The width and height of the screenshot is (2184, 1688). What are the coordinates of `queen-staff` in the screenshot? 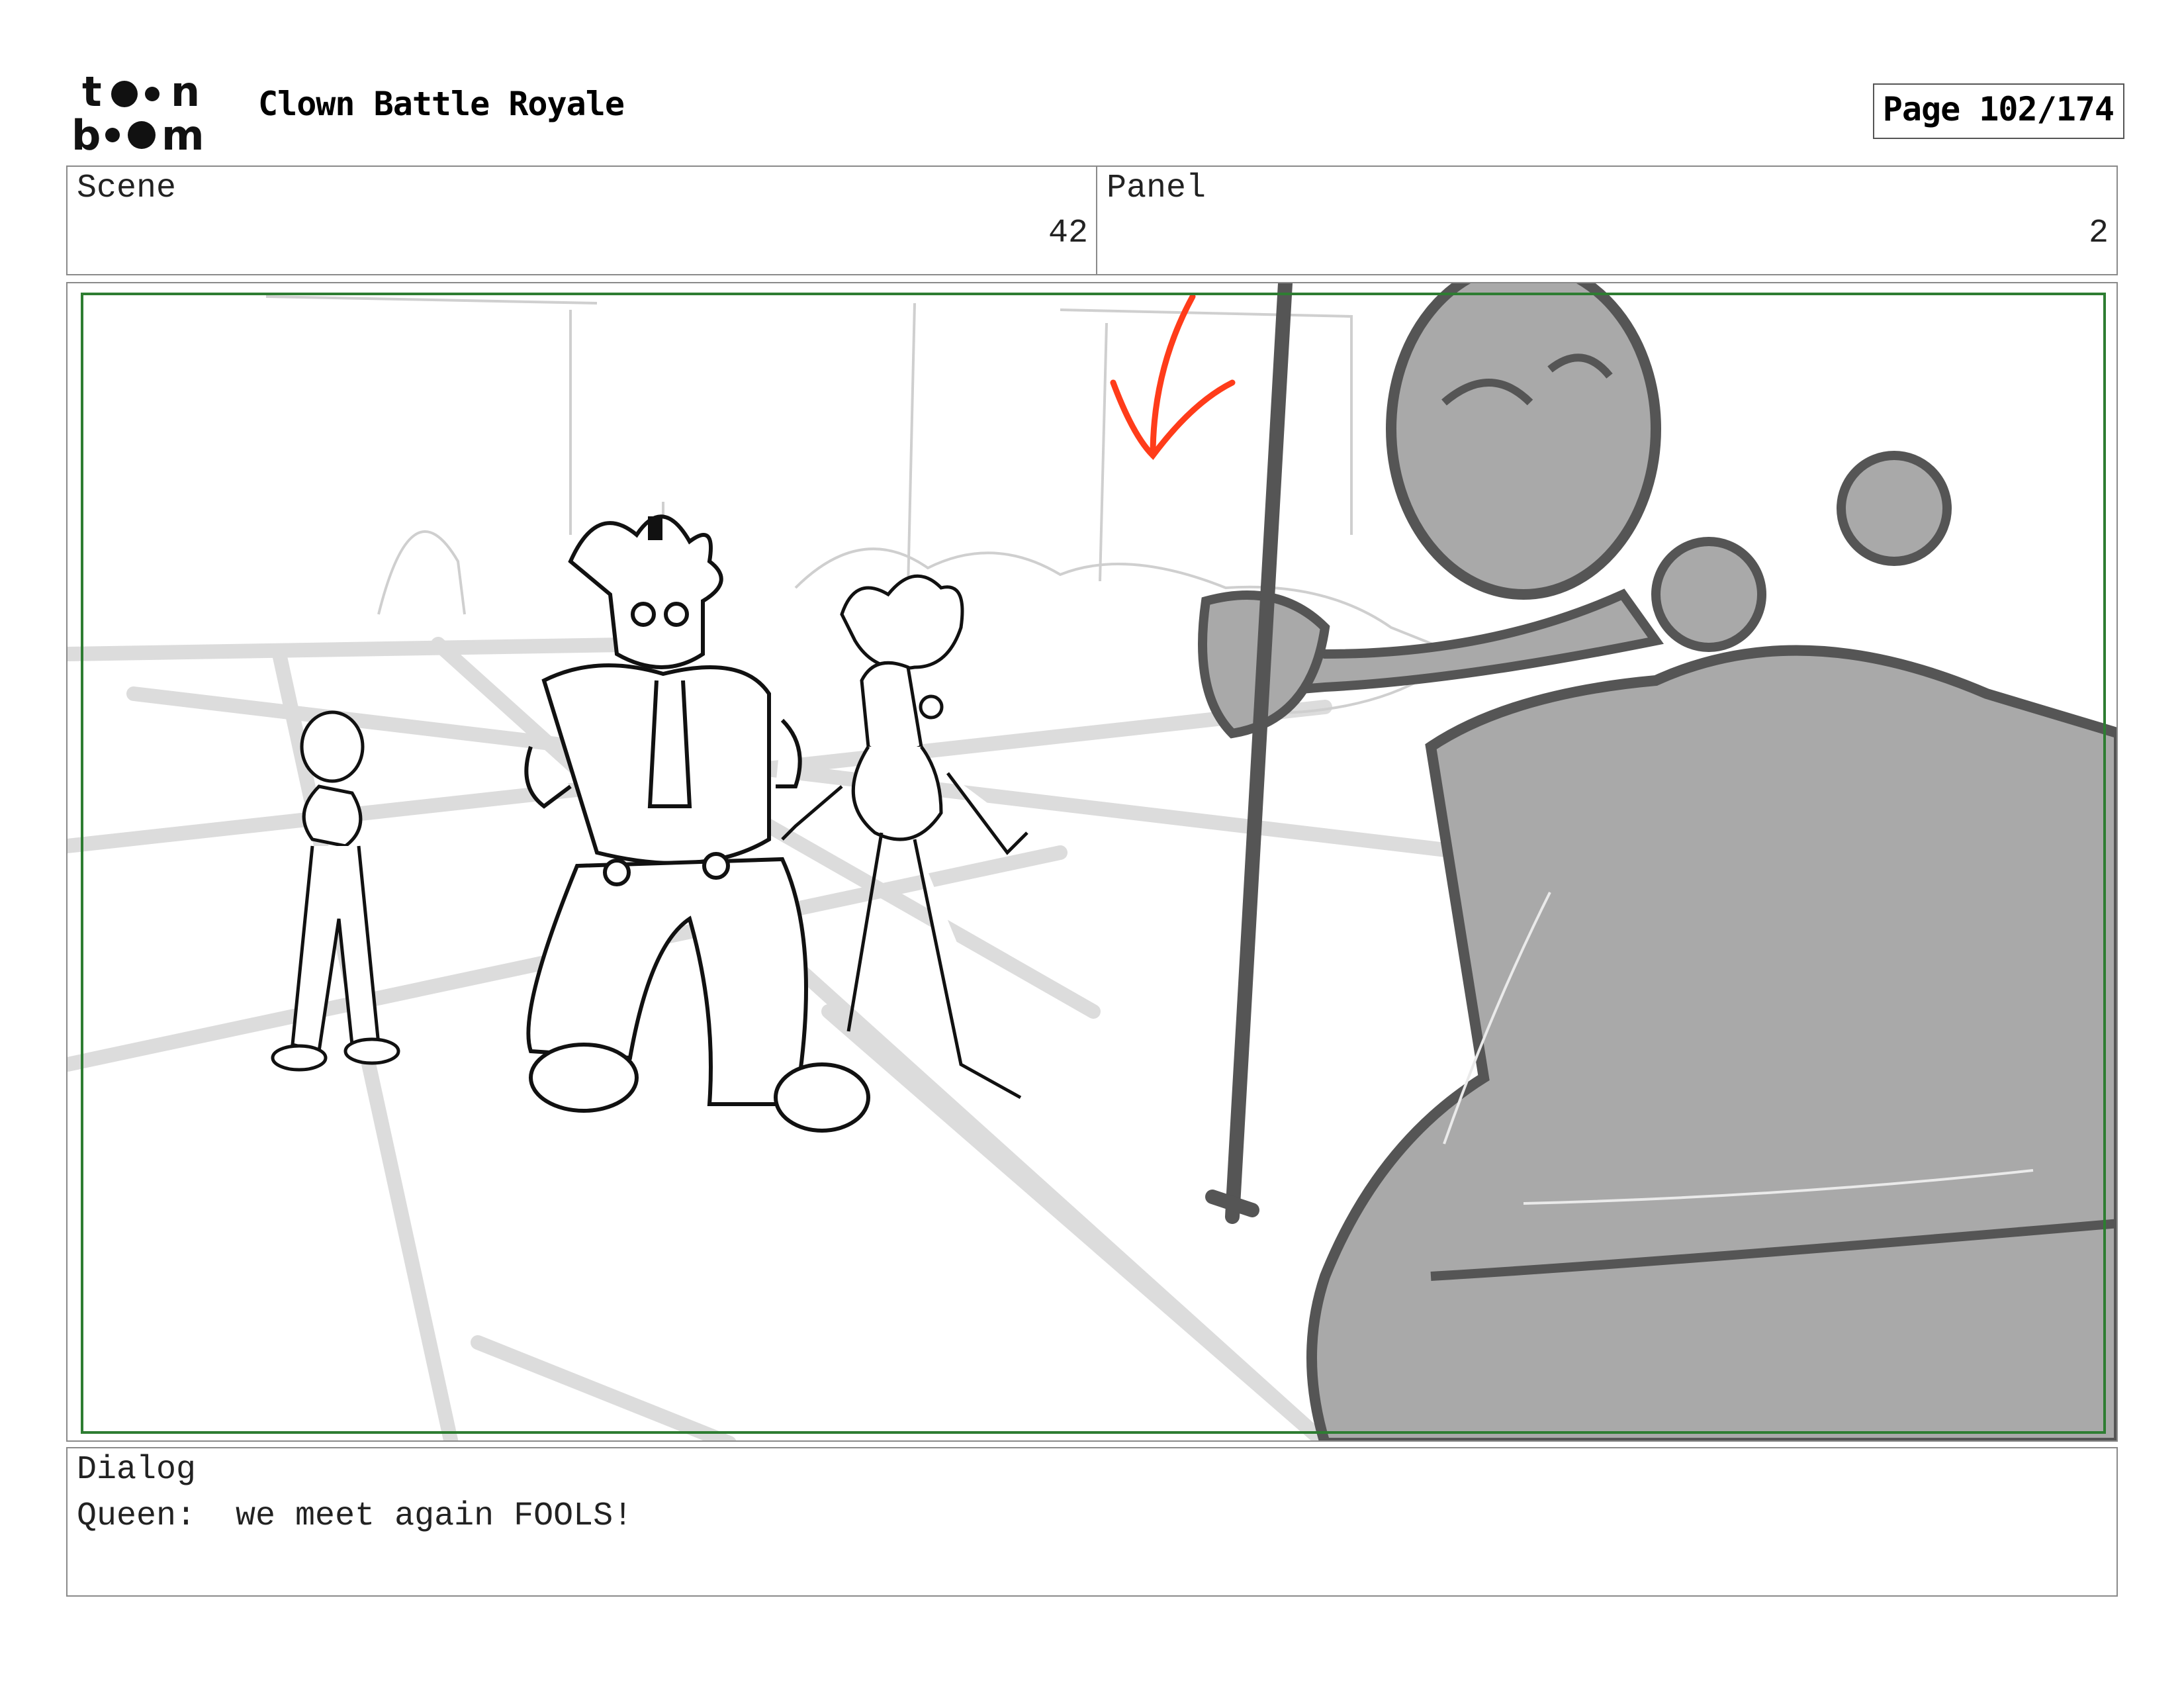 It's located at (1249, 753).